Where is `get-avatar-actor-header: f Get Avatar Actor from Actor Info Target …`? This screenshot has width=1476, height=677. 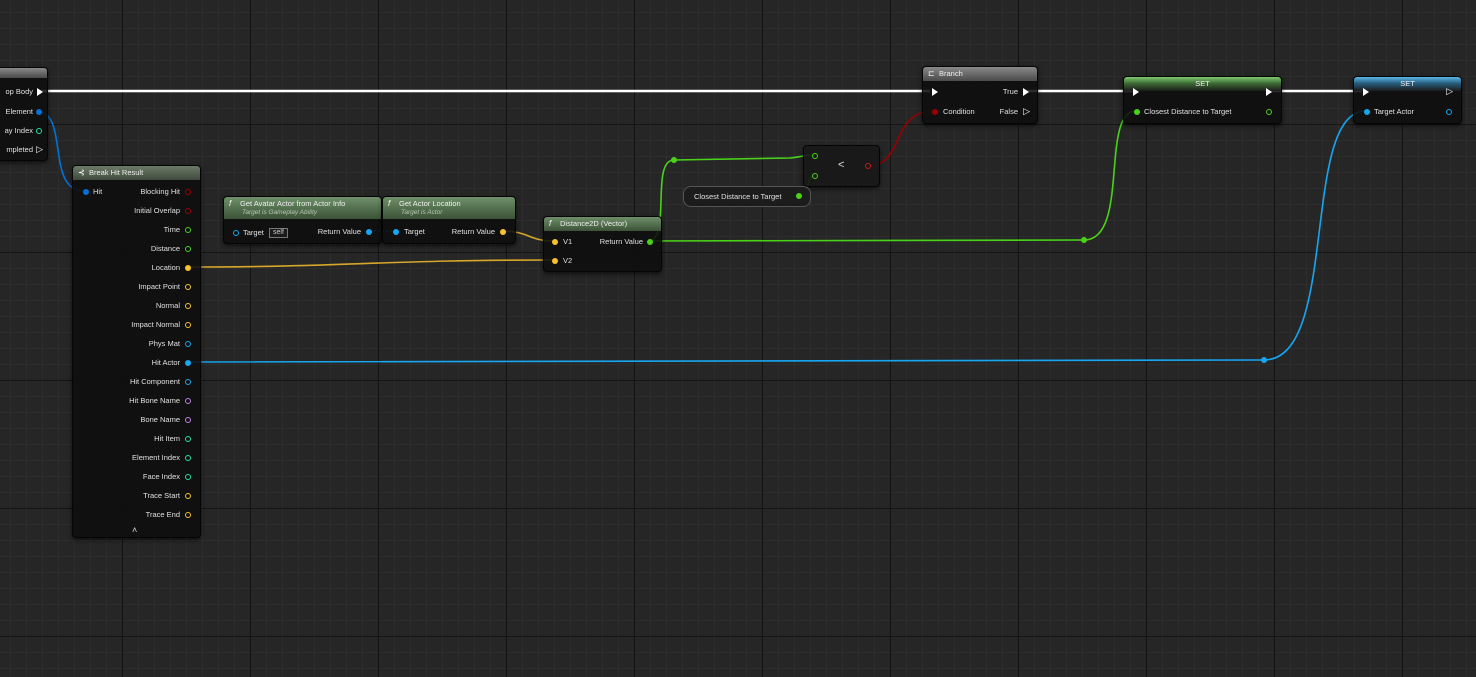 get-avatar-actor-header: f Get Avatar Actor from Actor Info Target … is located at coordinates (302, 208).